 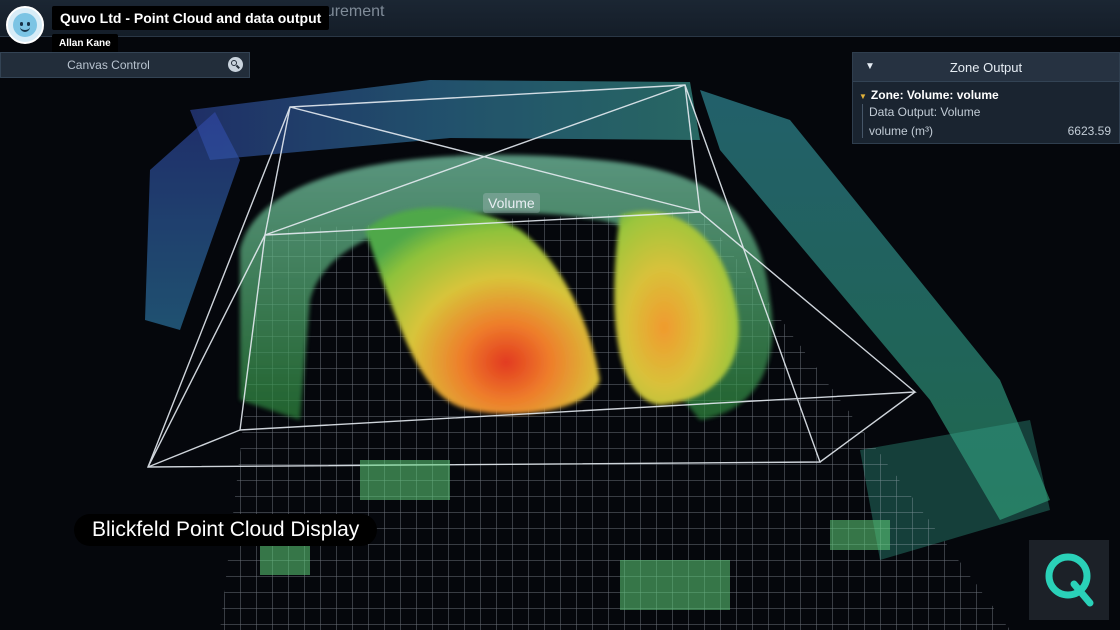 What do you see at coordinates (85, 44) in the screenshot?
I see `video-author: Allan Kane` at bounding box center [85, 44].